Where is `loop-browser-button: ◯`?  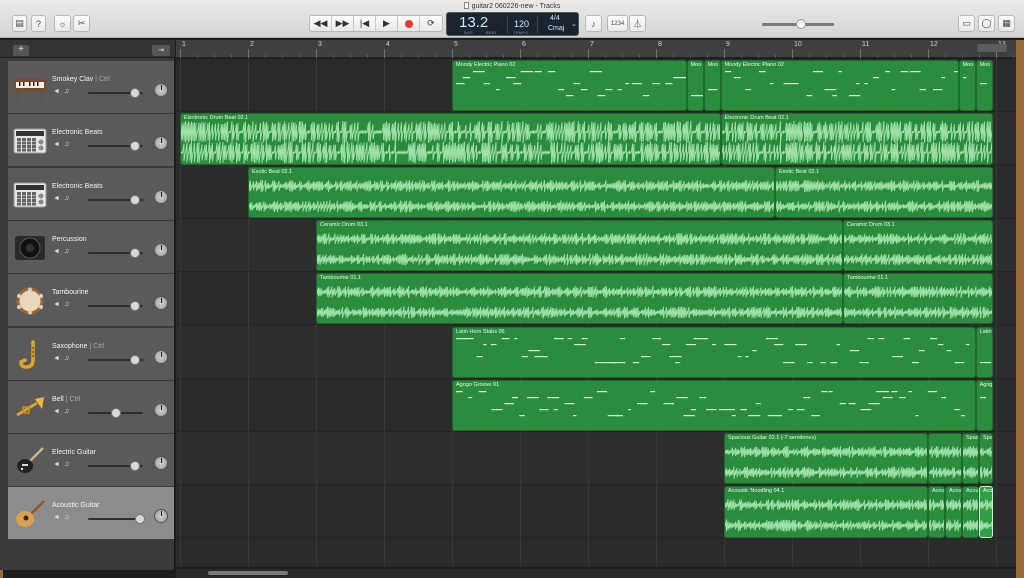 loop-browser-button: ◯ is located at coordinates (986, 23).